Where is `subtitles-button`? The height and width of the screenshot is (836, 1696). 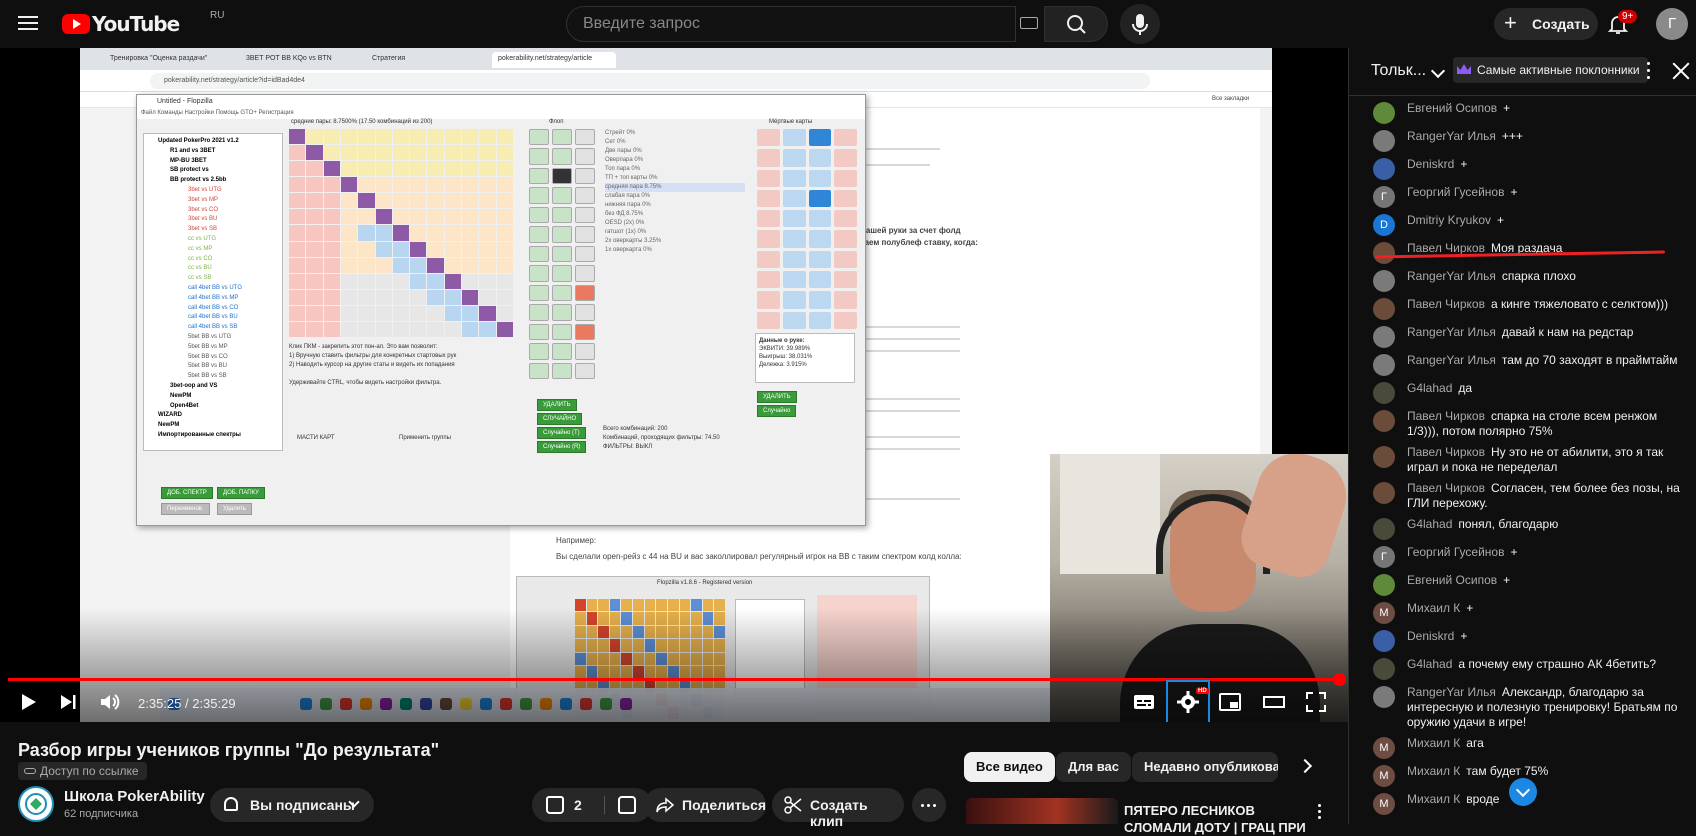
subtitles-button is located at coordinates (1144, 702).